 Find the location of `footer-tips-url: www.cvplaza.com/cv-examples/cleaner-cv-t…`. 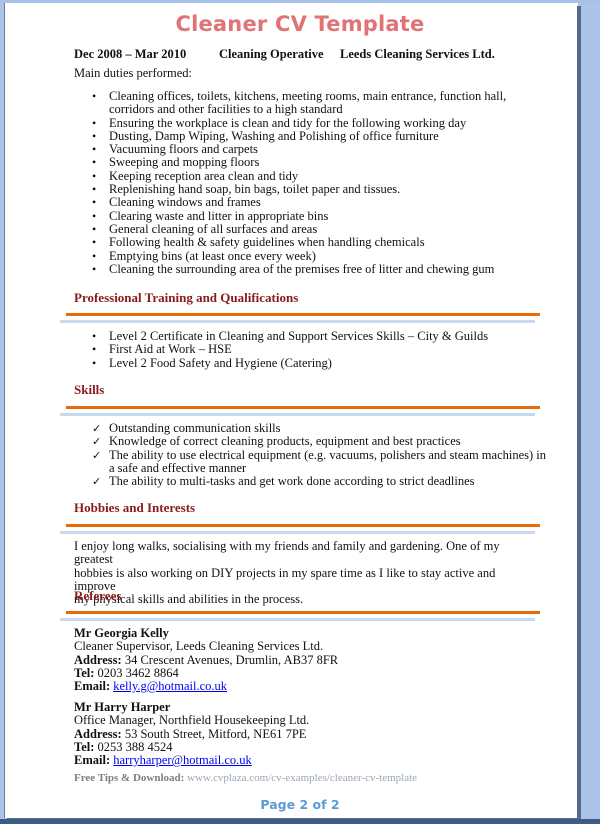

footer-tips-url: www.cvplaza.com/cv-examples/cleaner-cv-t… is located at coordinates (302, 778).